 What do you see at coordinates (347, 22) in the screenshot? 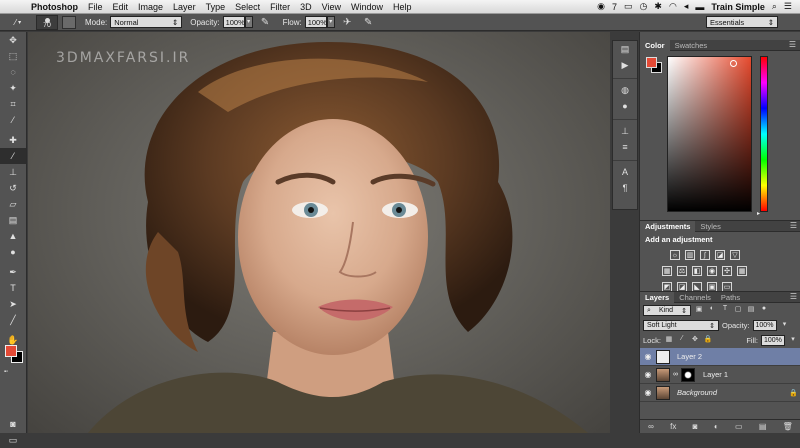
I see `airbrush-icon: ✈` at bounding box center [347, 22].